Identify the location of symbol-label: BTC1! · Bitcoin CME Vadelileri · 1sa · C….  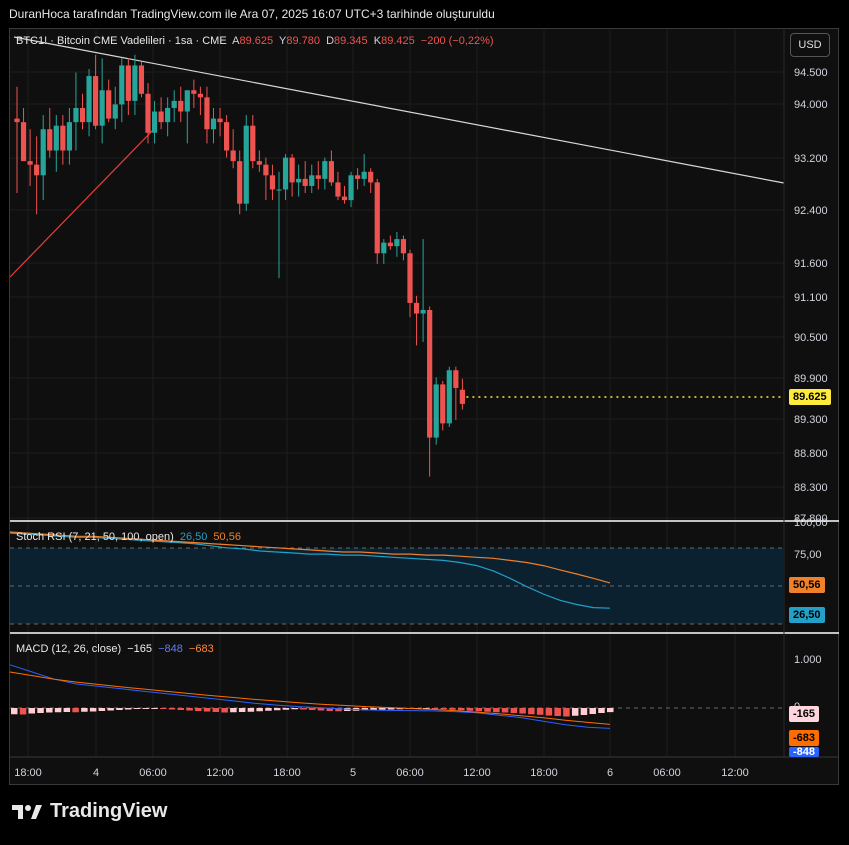
(121, 41).